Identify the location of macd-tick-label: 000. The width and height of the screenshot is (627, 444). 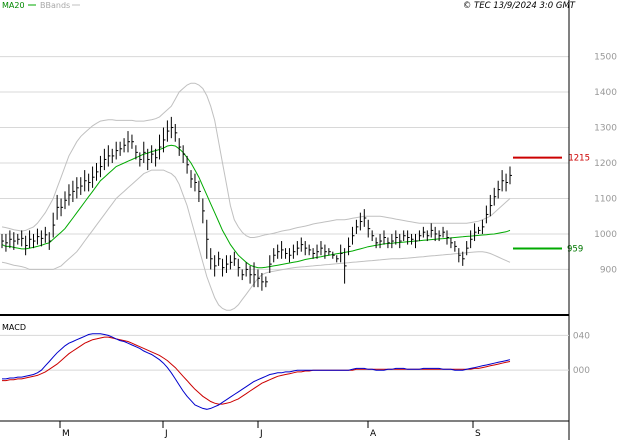
(581, 371).